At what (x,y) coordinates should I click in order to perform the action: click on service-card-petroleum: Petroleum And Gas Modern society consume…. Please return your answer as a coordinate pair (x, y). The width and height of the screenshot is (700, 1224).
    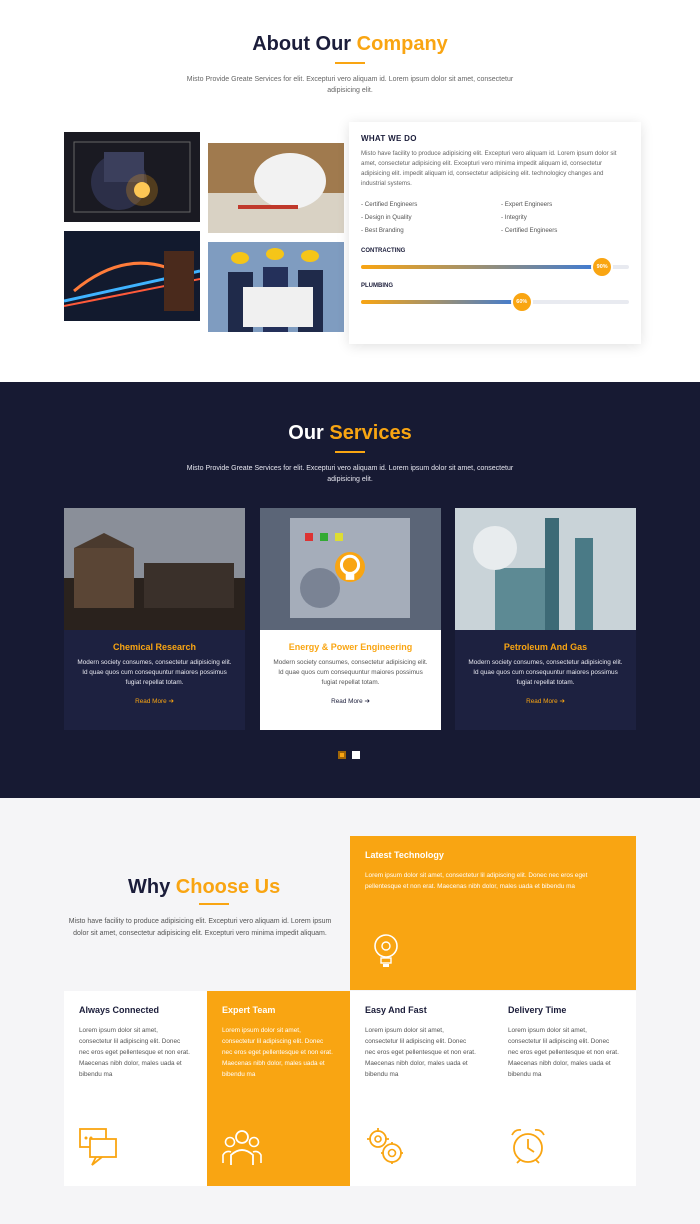
    Looking at the image, I should click on (545, 619).